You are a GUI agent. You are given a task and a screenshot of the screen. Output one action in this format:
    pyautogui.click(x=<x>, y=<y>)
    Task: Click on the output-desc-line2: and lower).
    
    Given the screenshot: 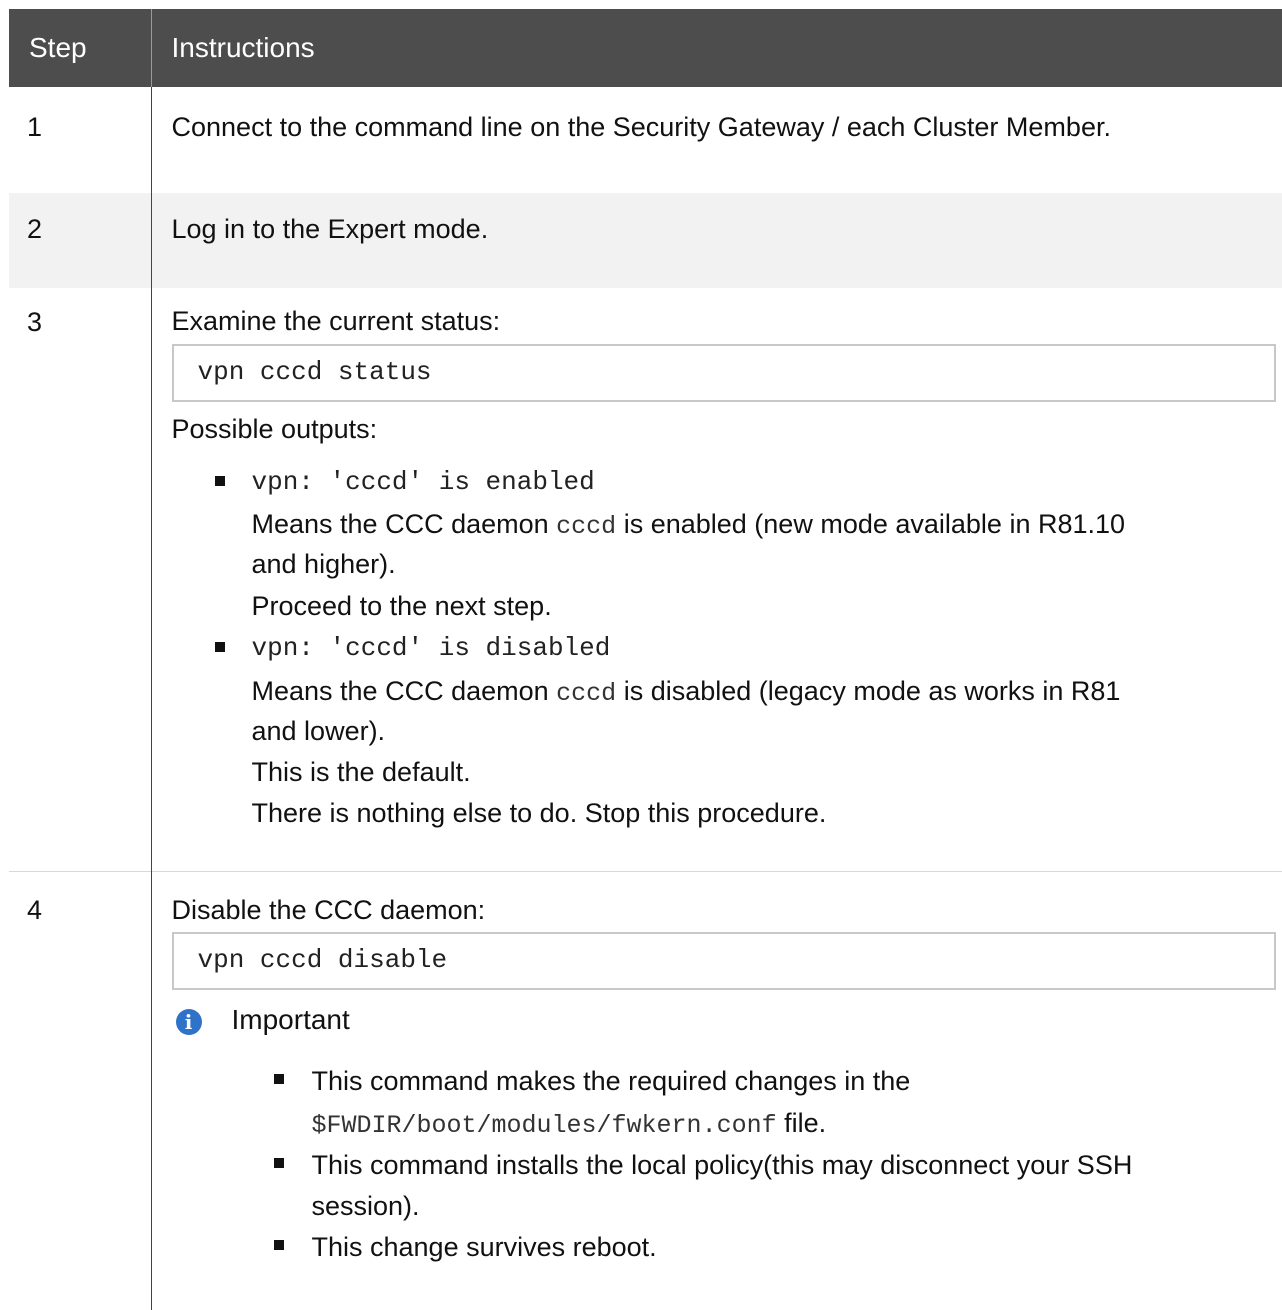 What is the action you would take?
    pyautogui.click(x=319, y=731)
    